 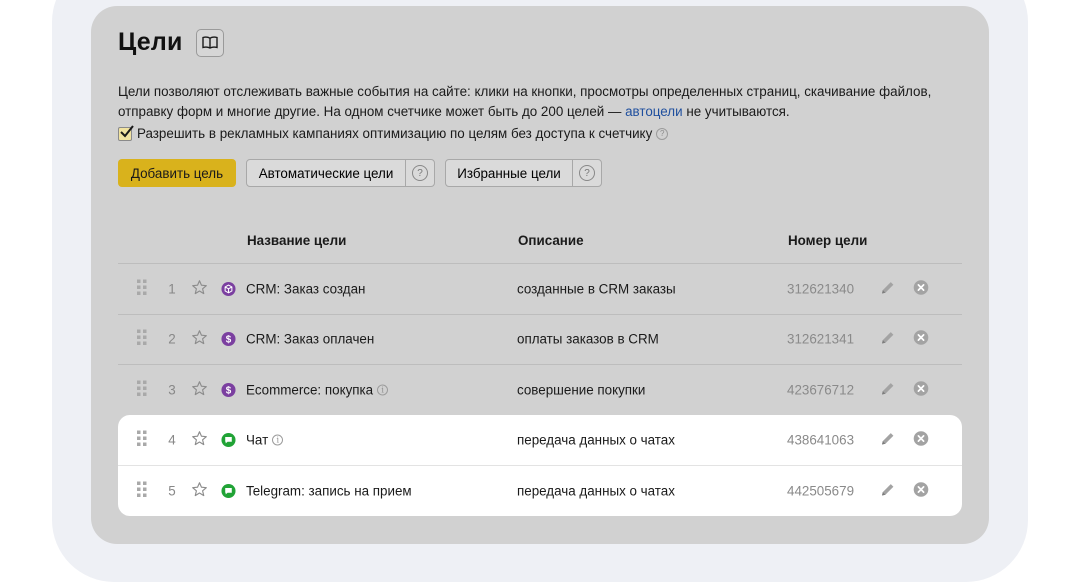 I want to click on goal-id: 312621340, so click(x=821, y=289).